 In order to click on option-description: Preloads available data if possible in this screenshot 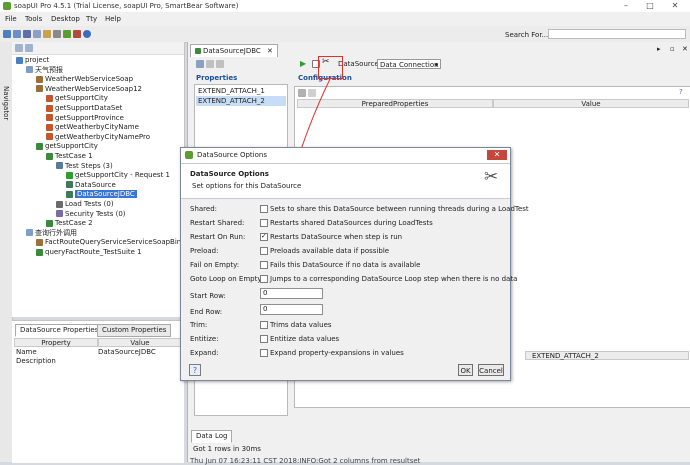, I will do `click(330, 251)`.